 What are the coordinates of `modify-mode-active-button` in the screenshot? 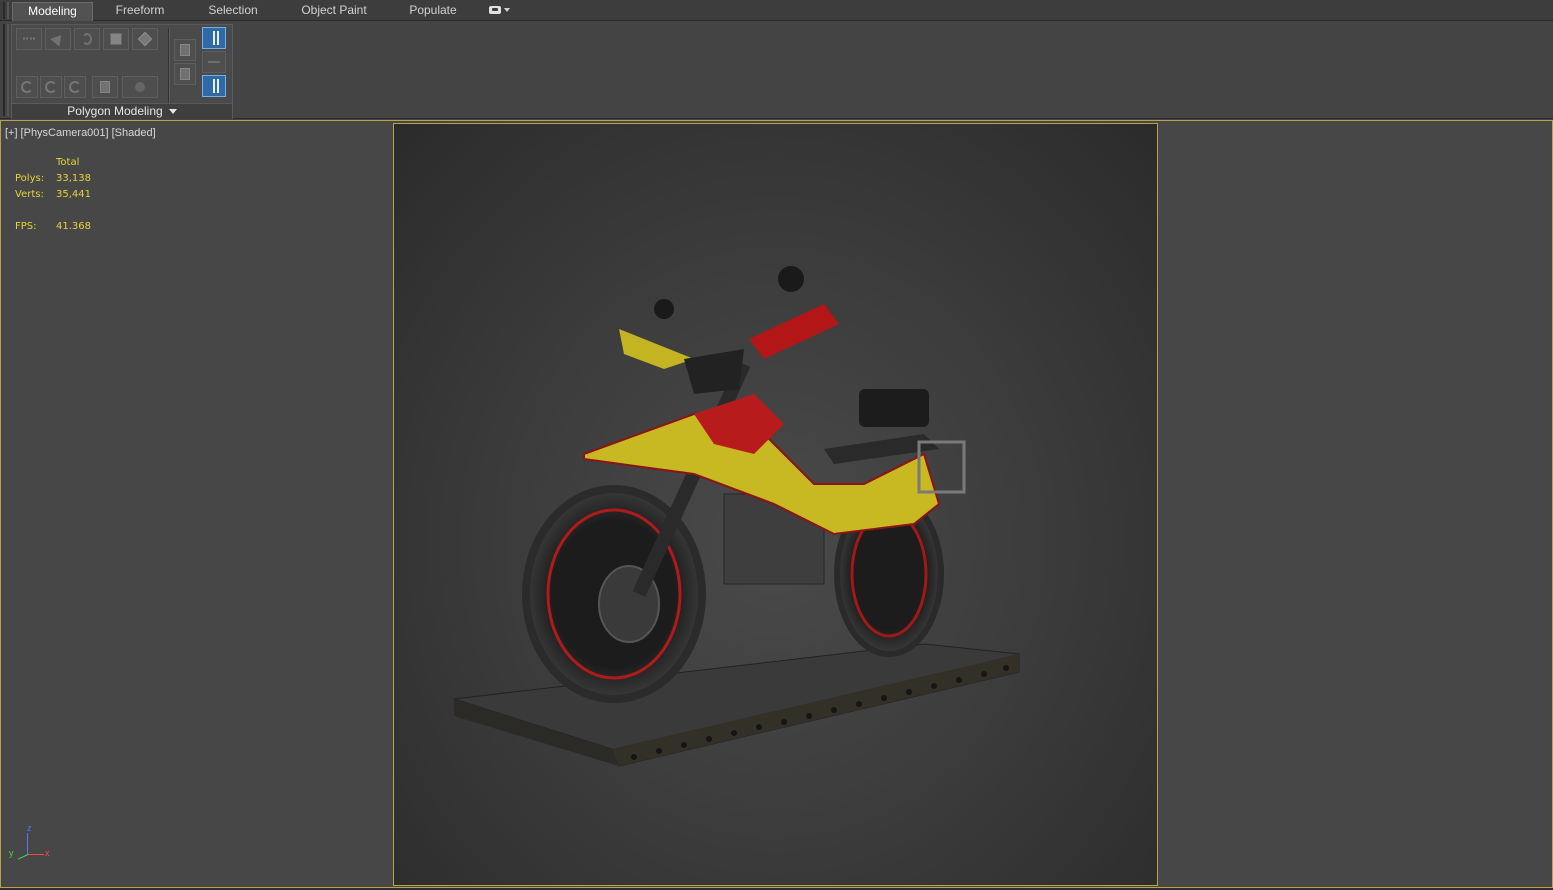 It's located at (214, 86).